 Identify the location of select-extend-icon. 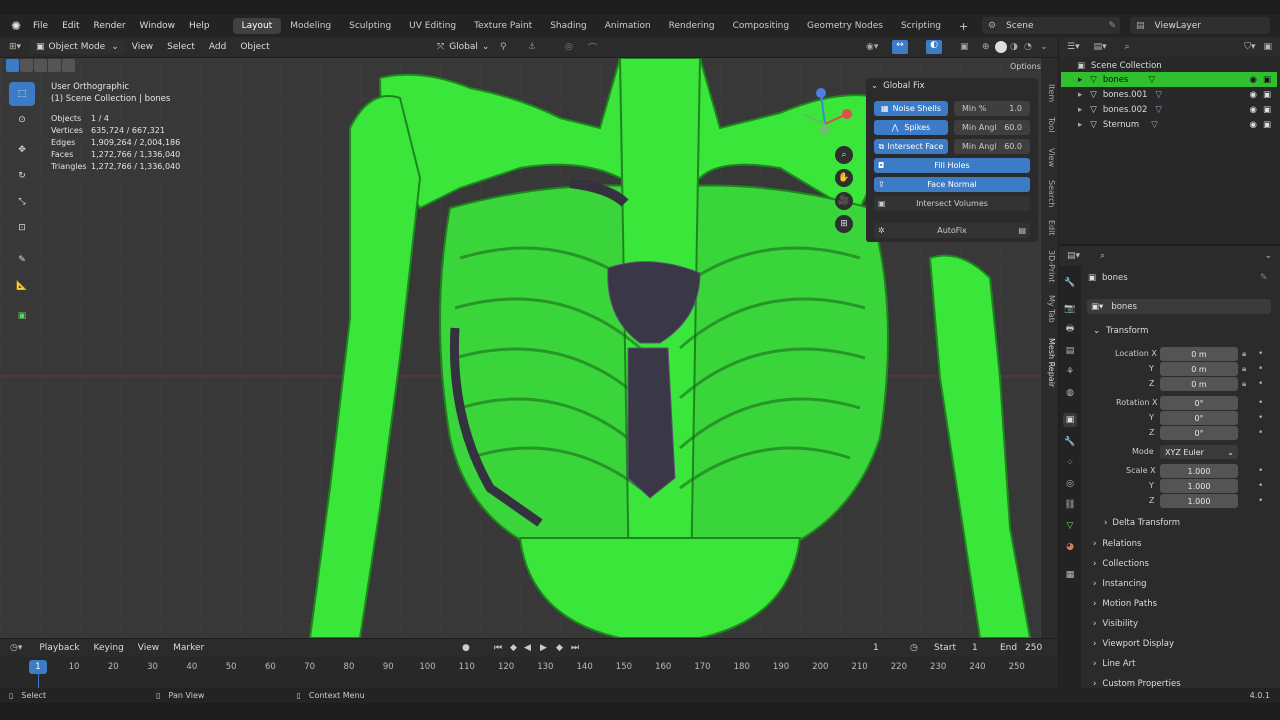
(26, 65).